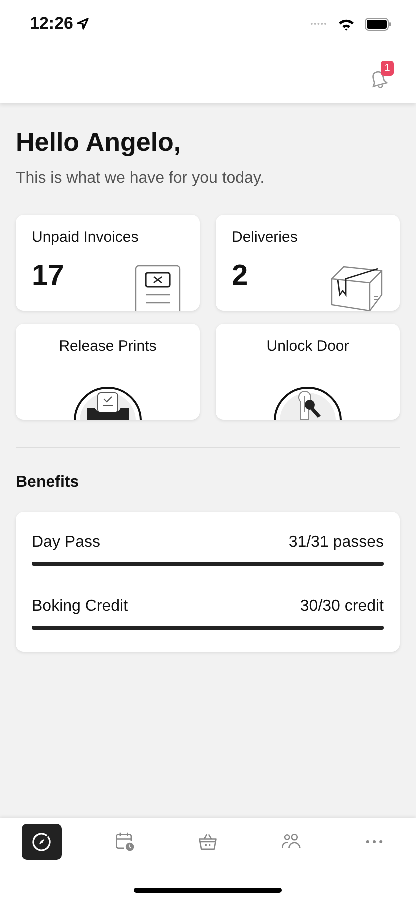  I want to click on card-label: Unlock Door, so click(308, 346).